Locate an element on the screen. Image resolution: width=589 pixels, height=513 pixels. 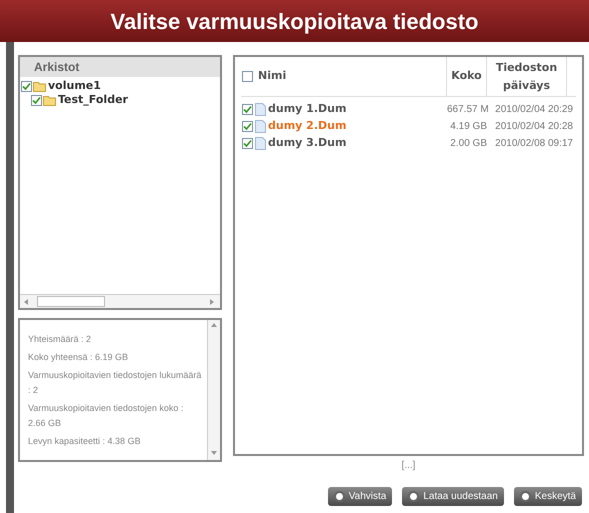
action-button: Keskeytä is located at coordinates (548, 496).